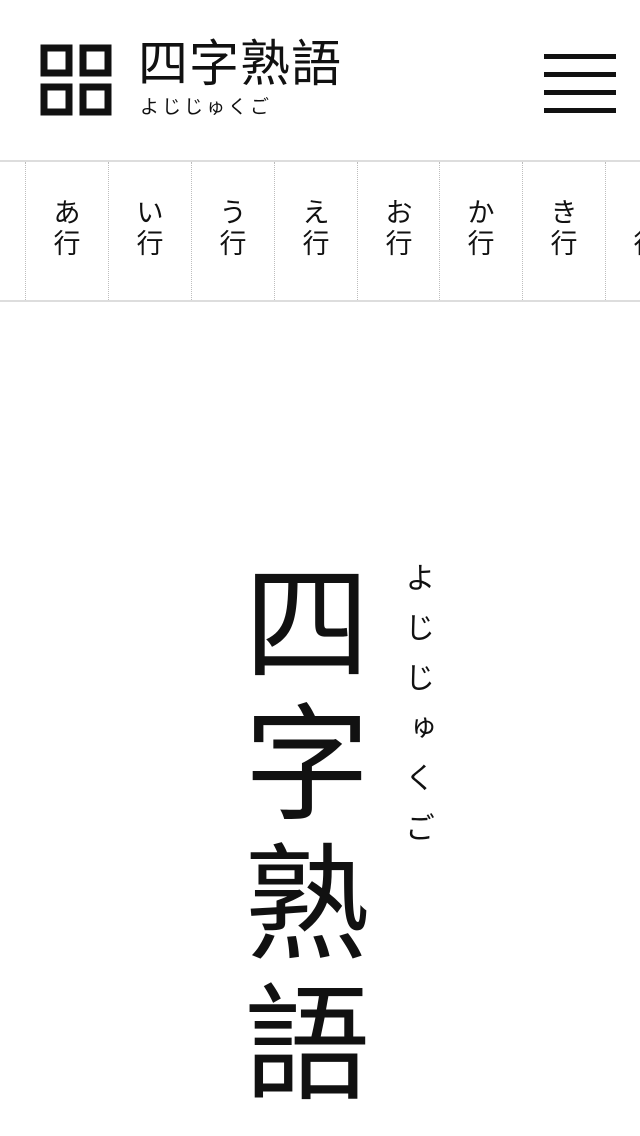 Image resolution: width=640 pixels, height=1136 pixels. What do you see at coordinates (579, 84) in the screenshot?
I see `hamburger-menu-button` at bounding box center [579, 84].